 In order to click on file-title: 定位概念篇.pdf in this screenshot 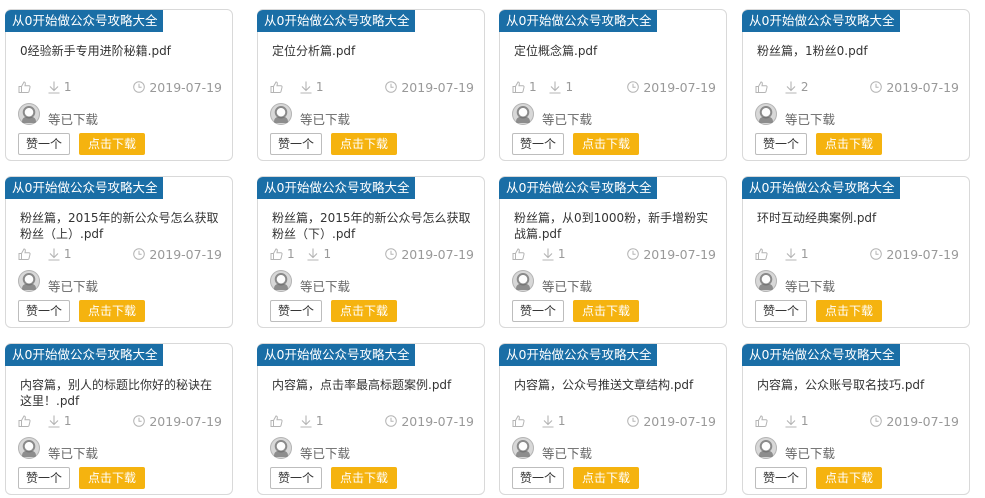, I will do `click(614, 51)`.